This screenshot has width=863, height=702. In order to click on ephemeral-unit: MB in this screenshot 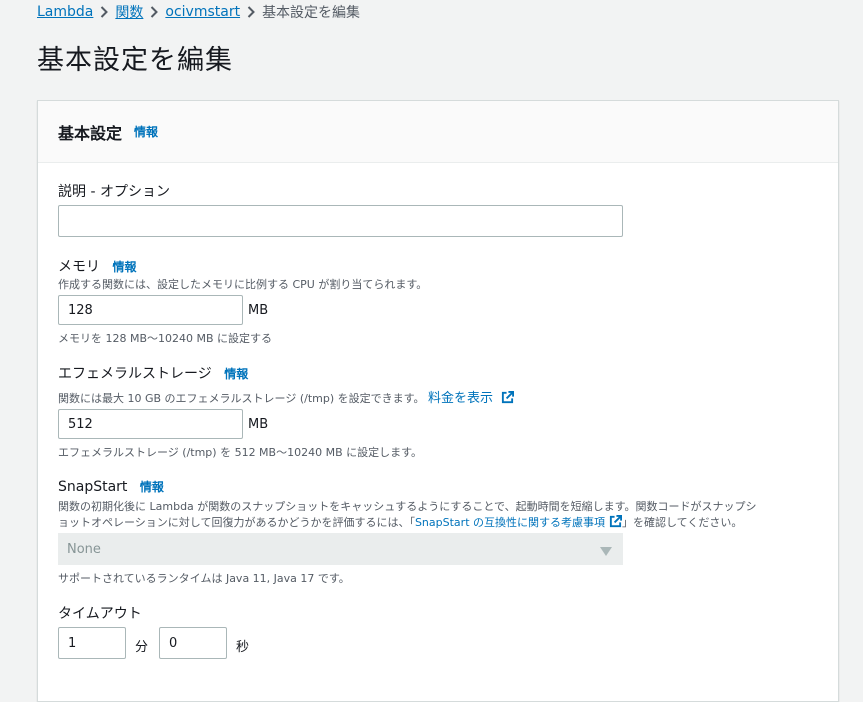, I will do `click(258, 424)`.